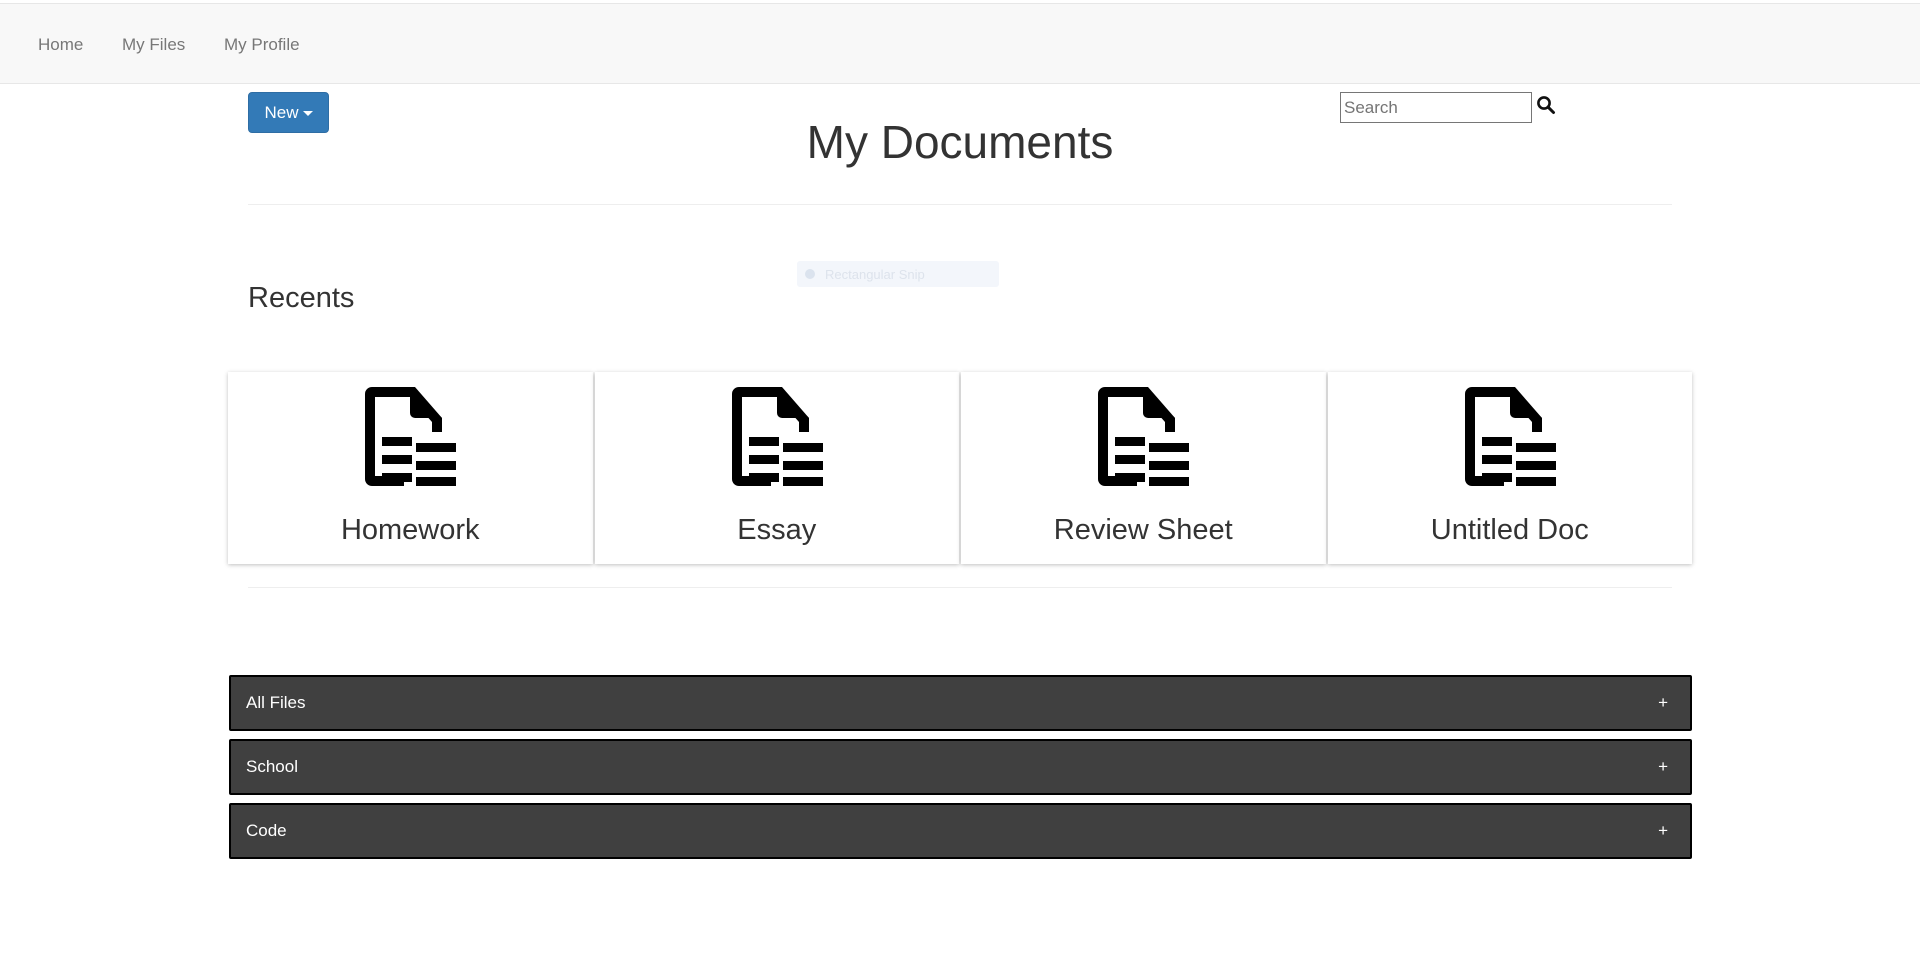 This screenshot has width=1920, height=956. Describe the element at coordinates (262, 45) in the screenshot. I see `nav-my-profile-link: My Profile` at that location.